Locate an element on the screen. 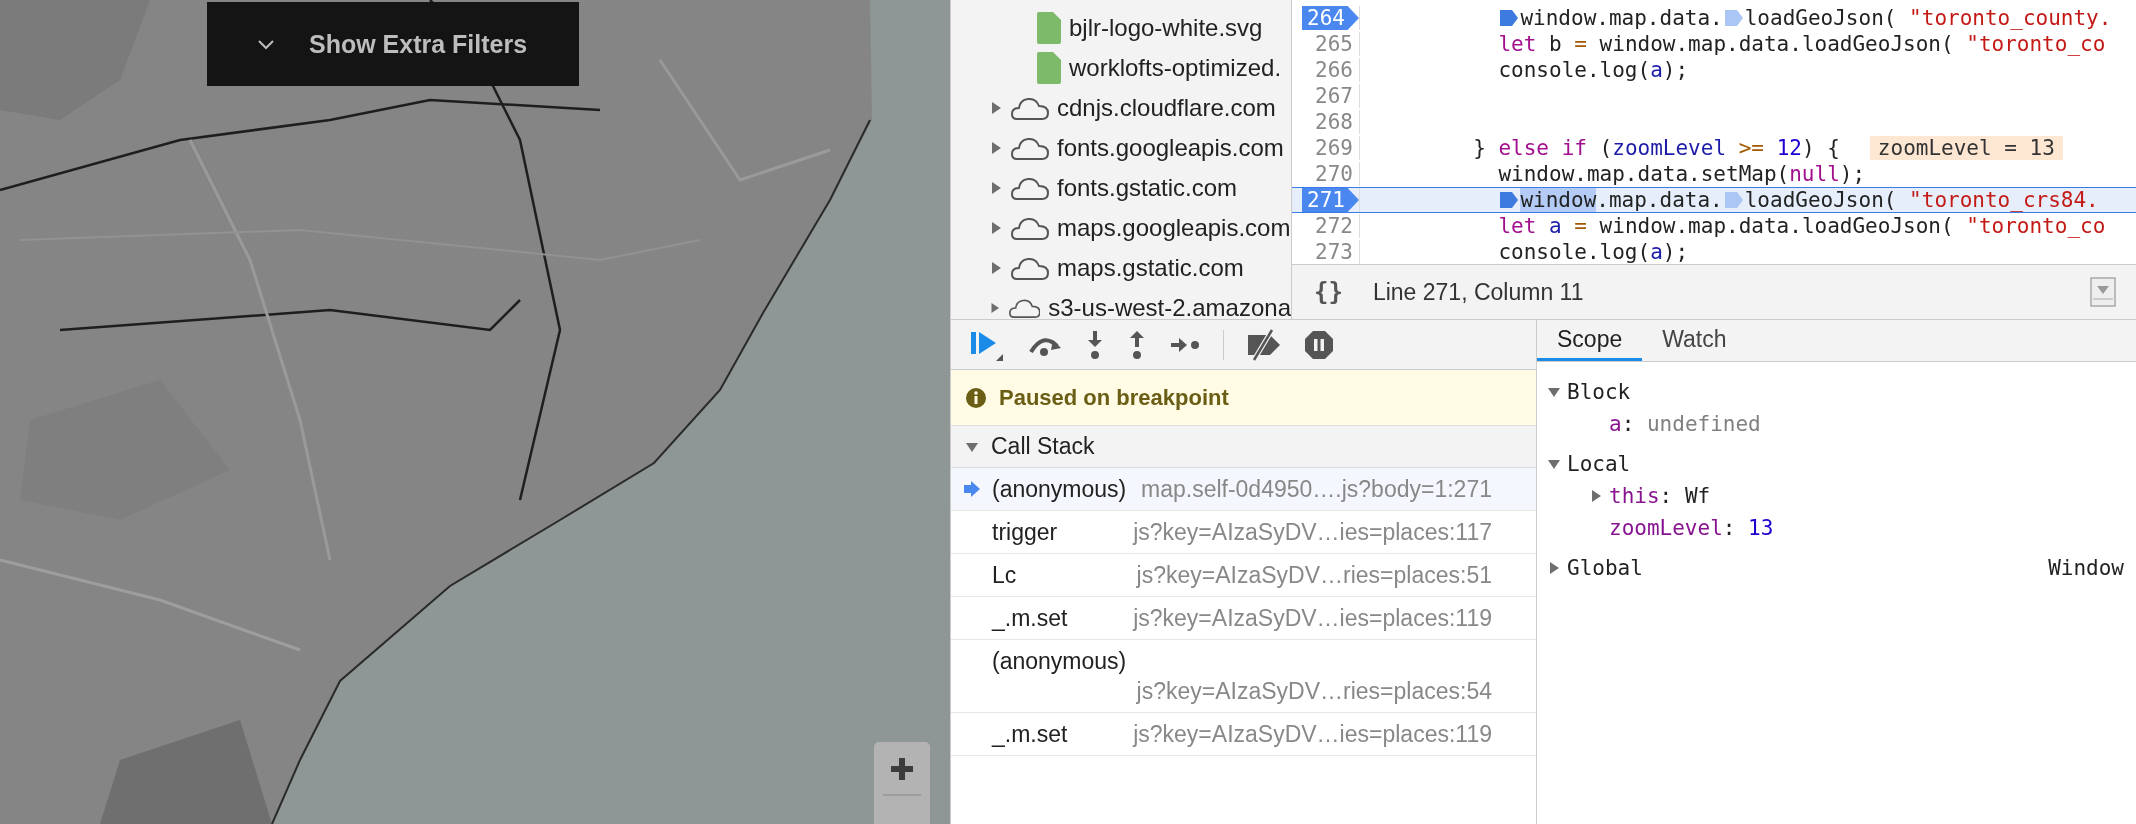  inline-value: zoomLevel = 13 is located at coordinates (1966, 148).